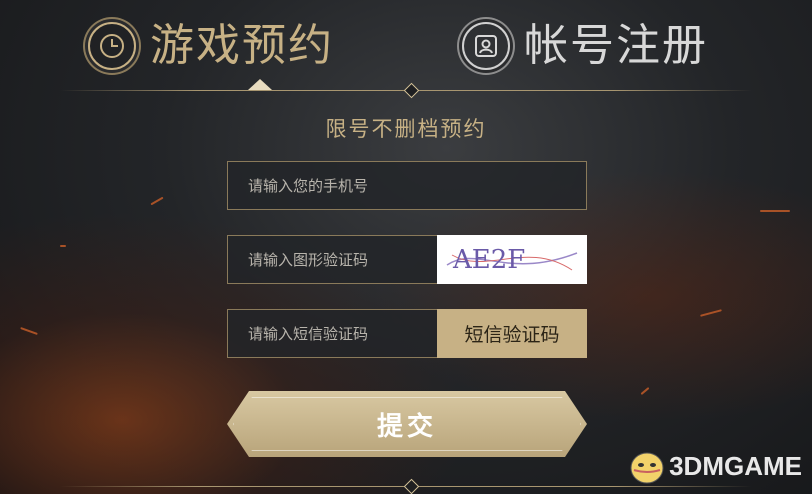 This screenshot has height=494, width=812. What do you see at coordinates (242, 45) in the screenshot?
I see `tab-game-reservation-label: 游戏预约` at bounding box center [242, 45].